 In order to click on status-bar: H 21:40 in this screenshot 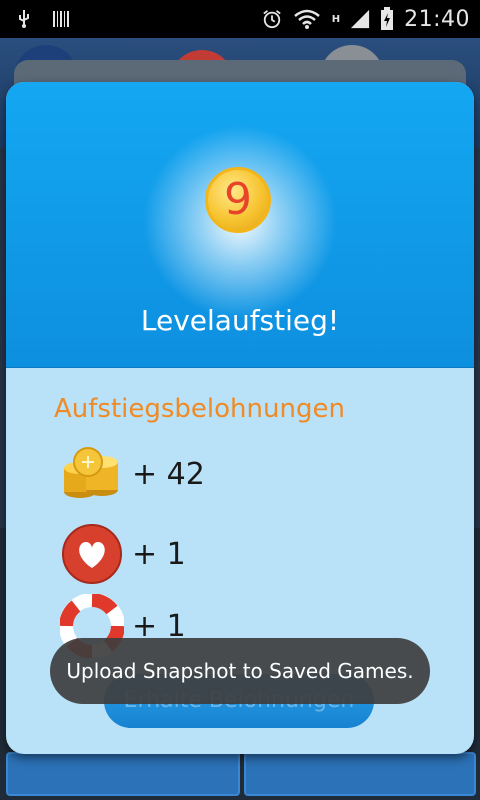, I will do `click(240, 19)`.